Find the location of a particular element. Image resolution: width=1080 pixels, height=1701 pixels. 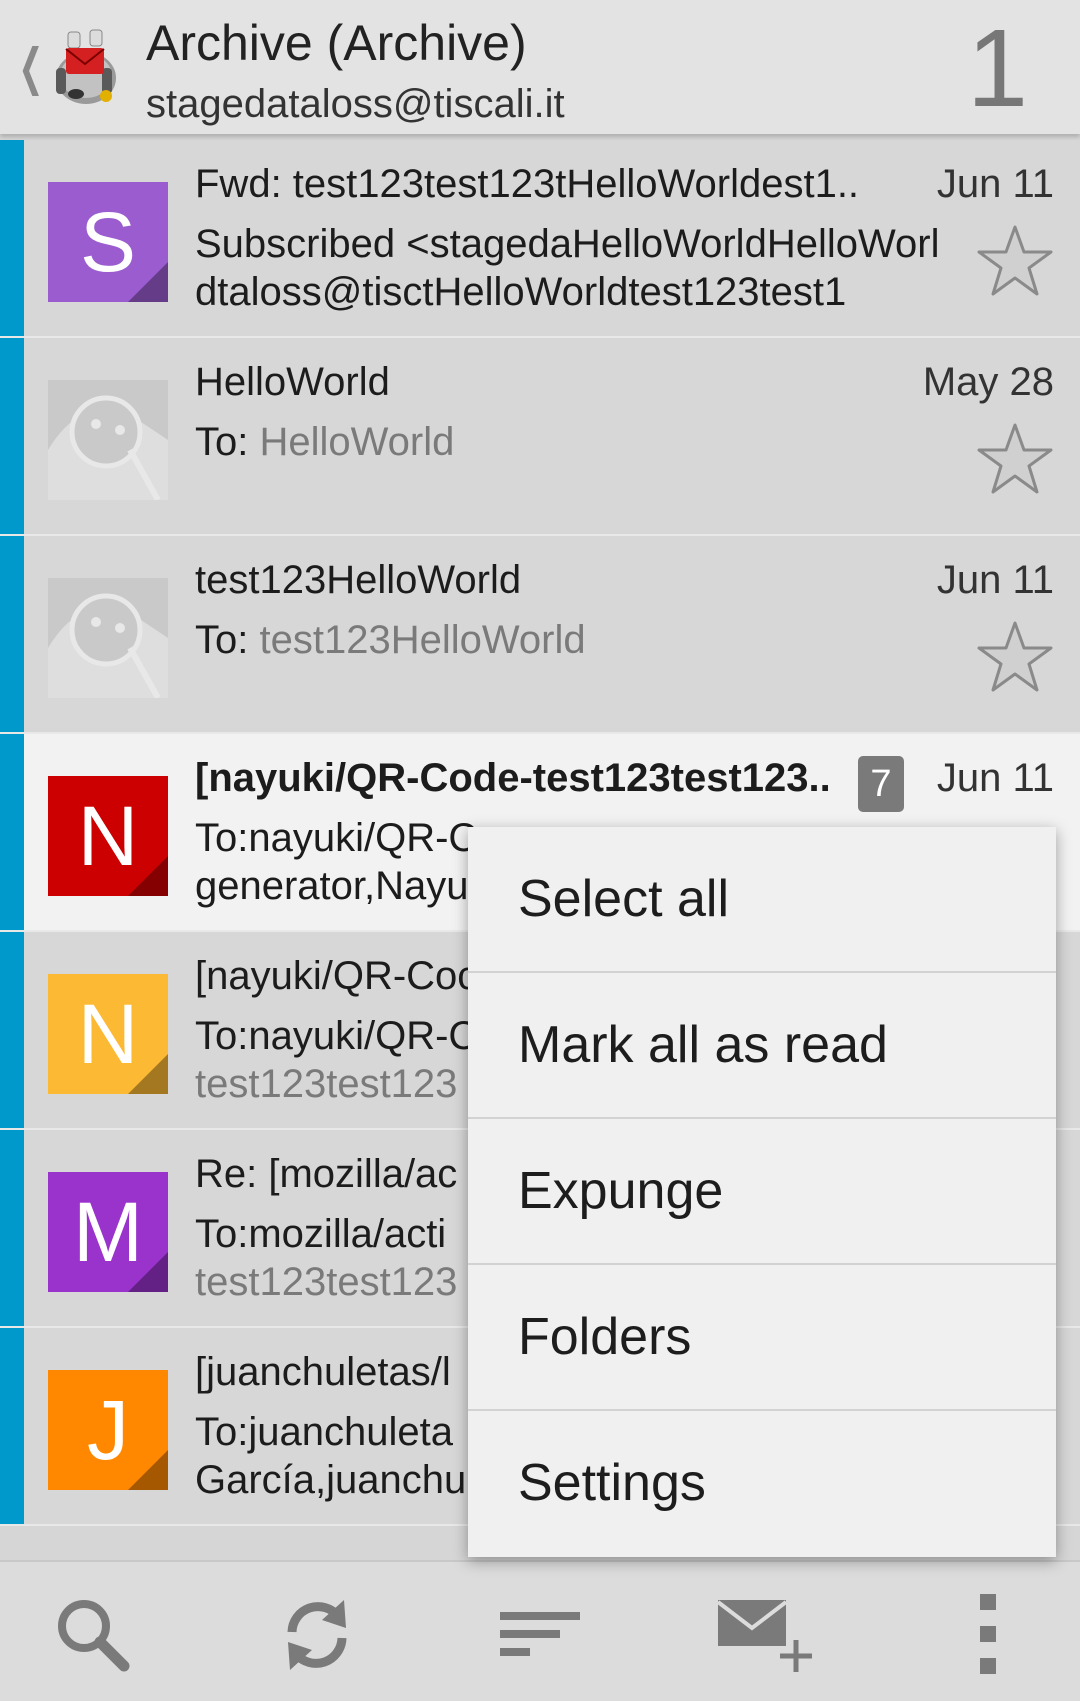

search-icon is located at coordinates (93, 1635).